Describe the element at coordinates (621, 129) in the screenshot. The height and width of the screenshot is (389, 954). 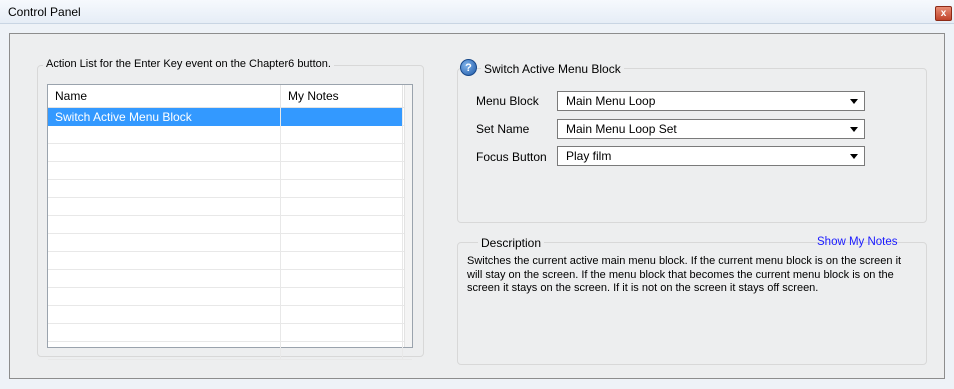
I see `set-name-value: Main Menu Loop Set` at that location.